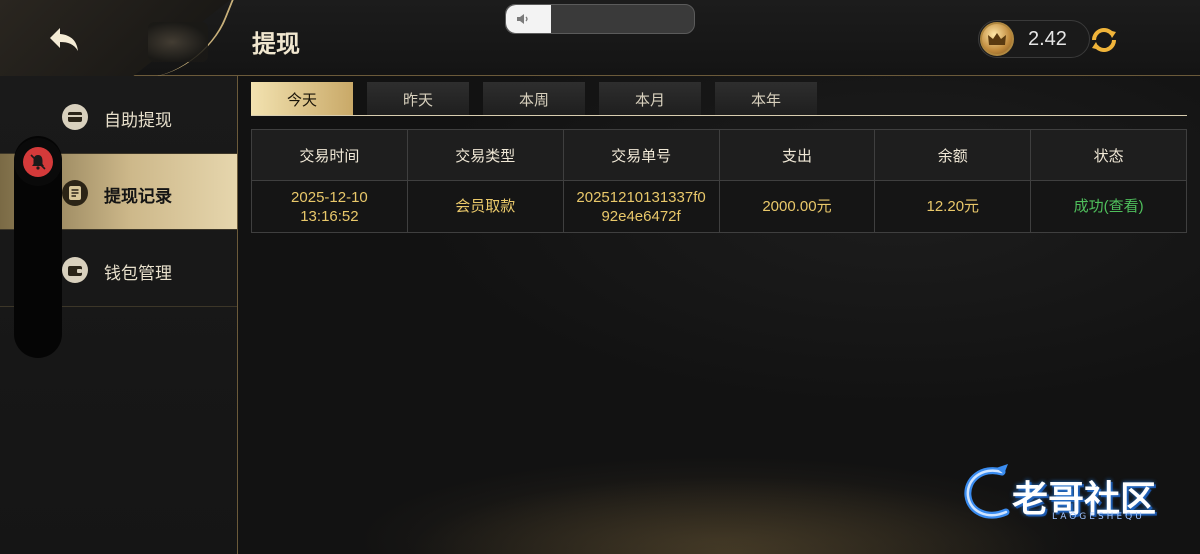 This screenshot has height=554, width=1200. What do you see at coordinates (302, 99) in the screenshot?
I see `tab-today: 今天` at bounding box center [302, 99].